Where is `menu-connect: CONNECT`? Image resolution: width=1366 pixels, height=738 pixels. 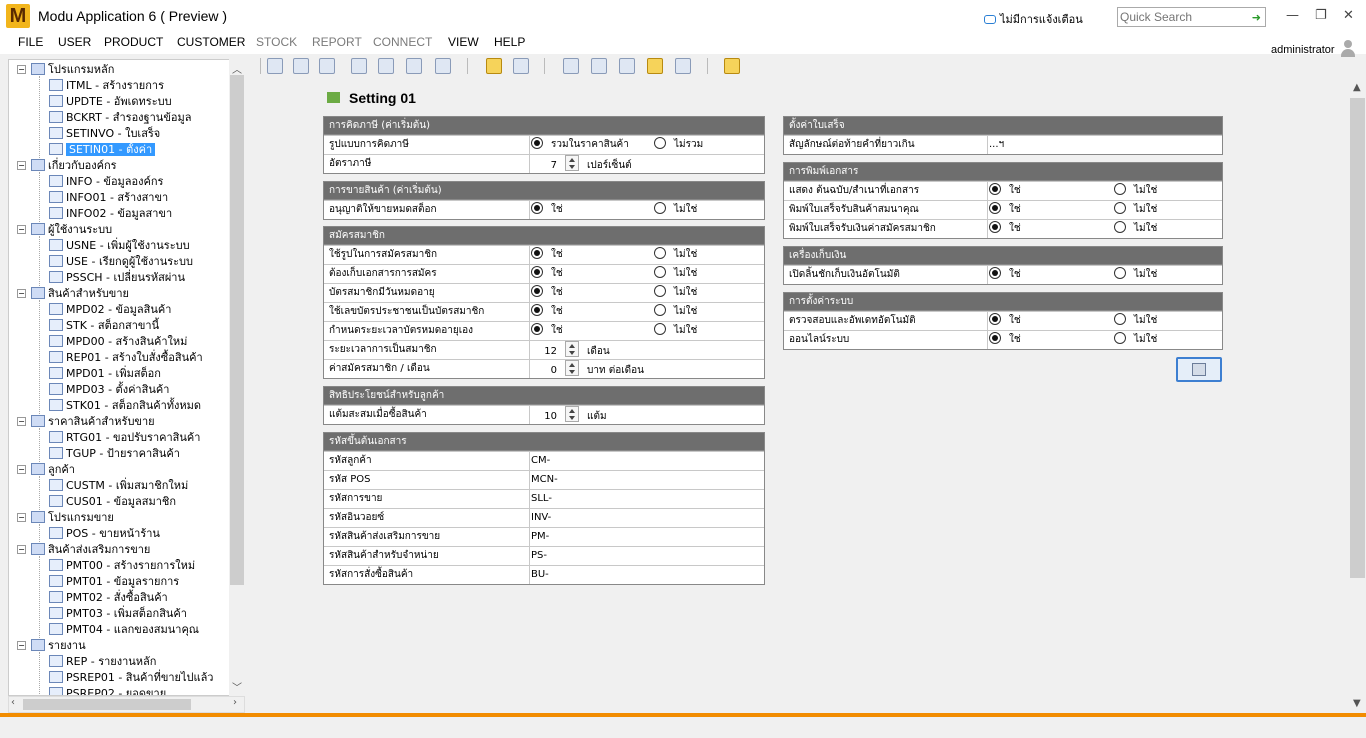
menu-connect: CONNECT is located at coordinates (402, 42).